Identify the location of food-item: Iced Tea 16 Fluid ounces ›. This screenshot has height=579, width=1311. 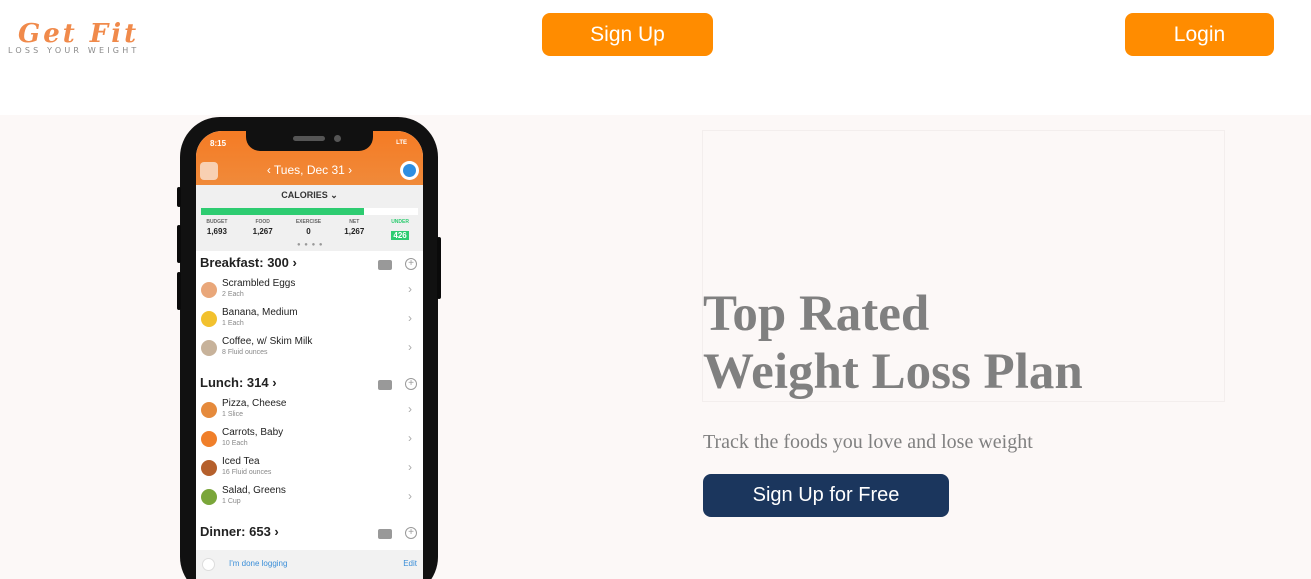
(309, 469).